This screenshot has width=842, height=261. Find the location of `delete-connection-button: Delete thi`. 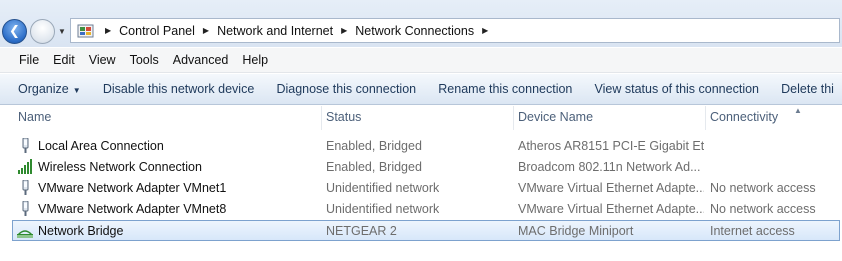

delete-connection-button: Delete thi is located at coordinates (807, 89).